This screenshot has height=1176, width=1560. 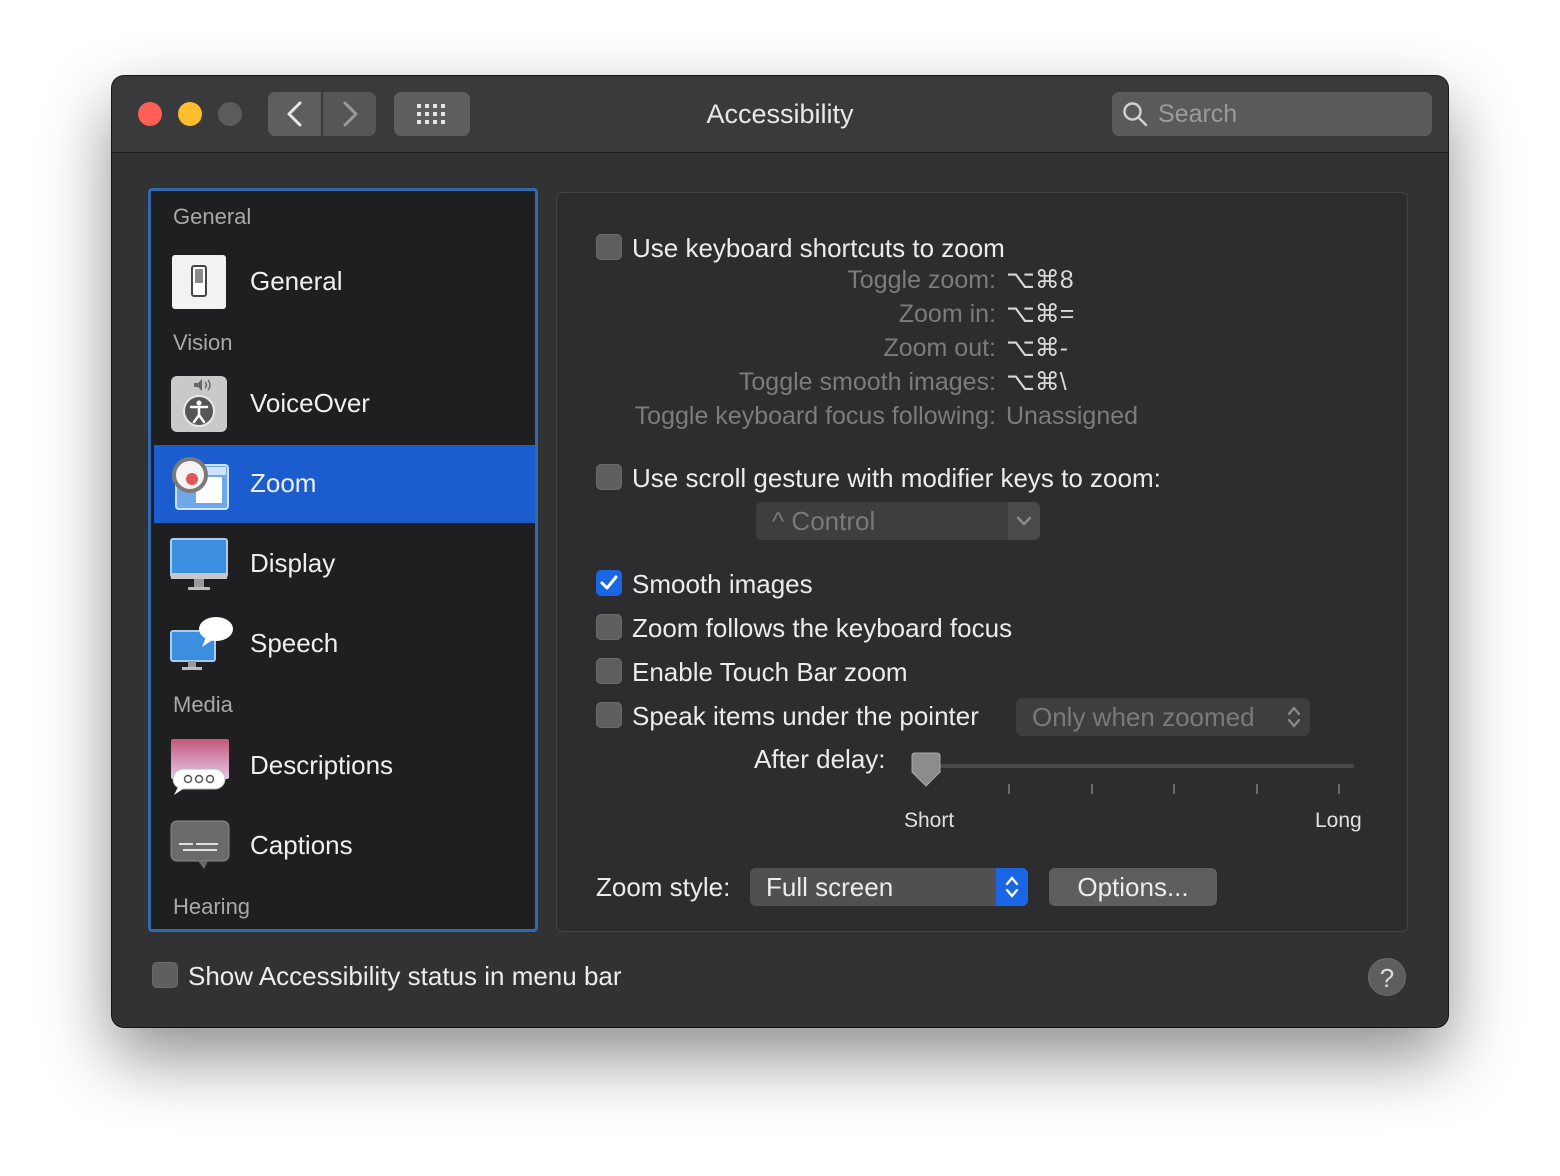 I want to click on smooth-images-checkbox, so click(x=609, y=583).